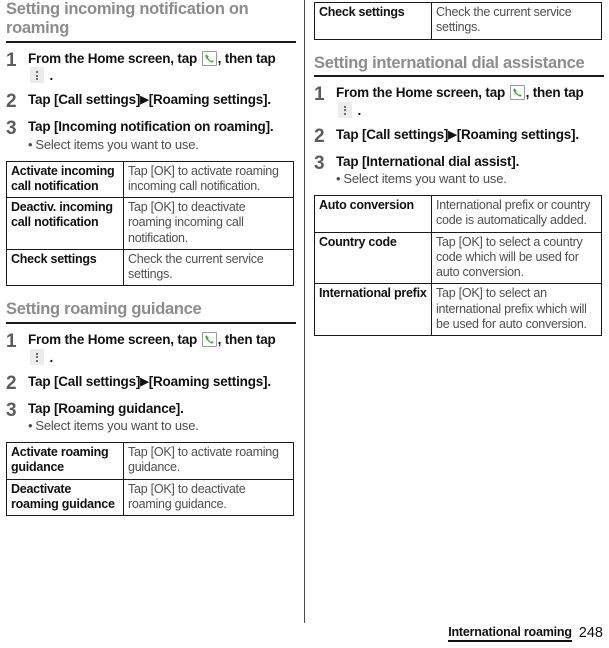 Image resolution: width=609 pixels, height=648 pixels. Describe the element at coordinates (144, 381) in the screenshot. I see `right-arrow-icon: ▶` at that location.